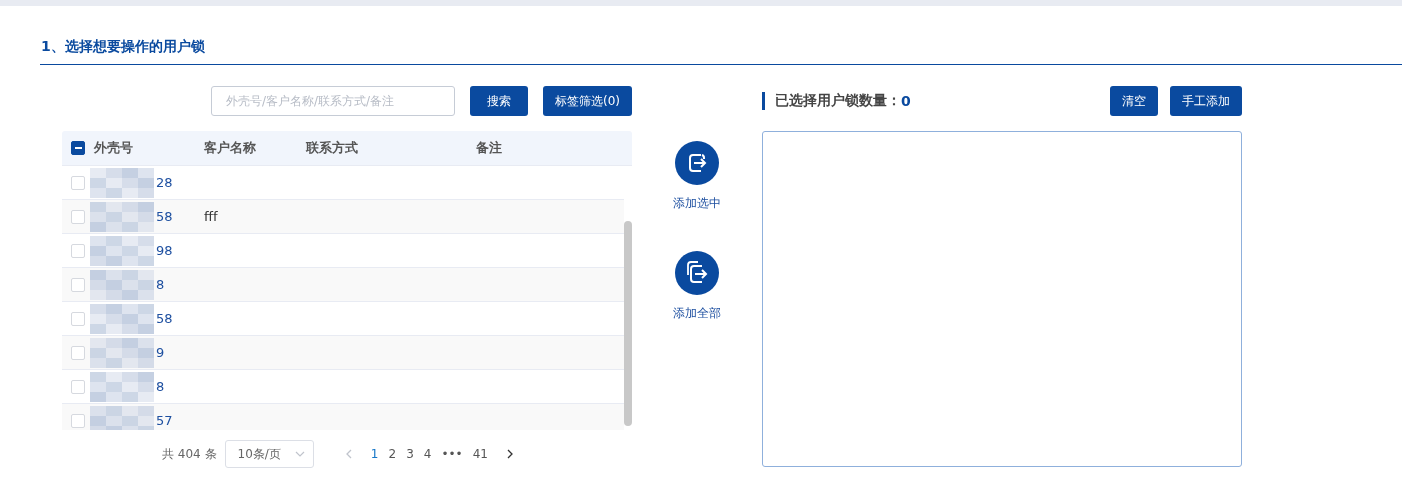  I want to click on shell-number: 28, so click(164, 182).